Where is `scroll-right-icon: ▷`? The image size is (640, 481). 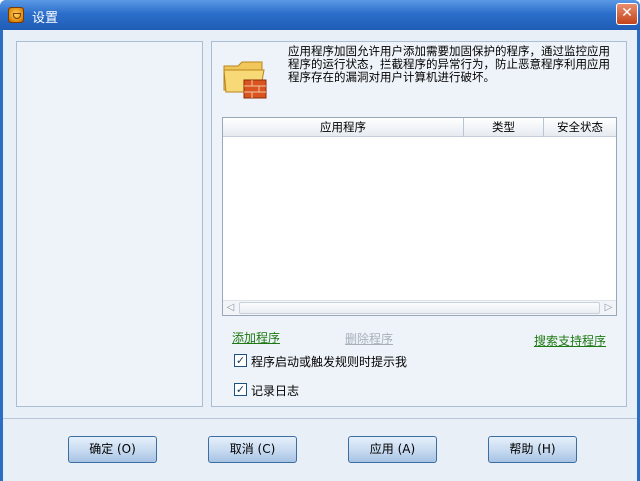 scroll-right-icon: ▷ is located at coordinates (608, 308).